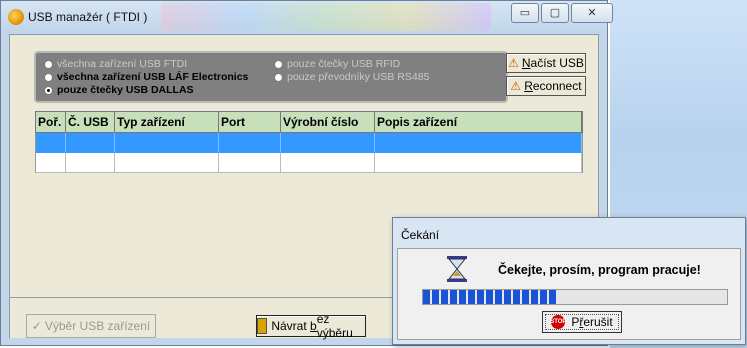 Image resolution: width=747 pixels, height=348 pixels. What do you see at coordinates (478, 122) in the screenshot?
I see `column-header: Popis zařízení` at bounding box center [478, 122].